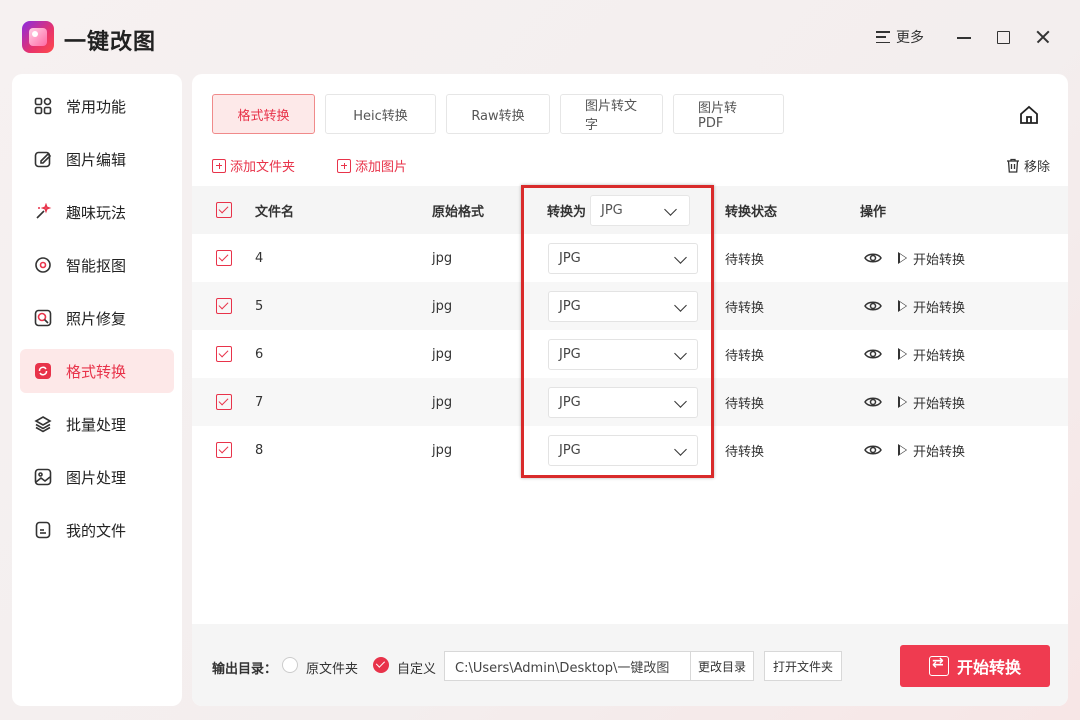 The height and width of the screenshot is (720, 1080). I want to click on radio-original-folder, so click(290, 665).